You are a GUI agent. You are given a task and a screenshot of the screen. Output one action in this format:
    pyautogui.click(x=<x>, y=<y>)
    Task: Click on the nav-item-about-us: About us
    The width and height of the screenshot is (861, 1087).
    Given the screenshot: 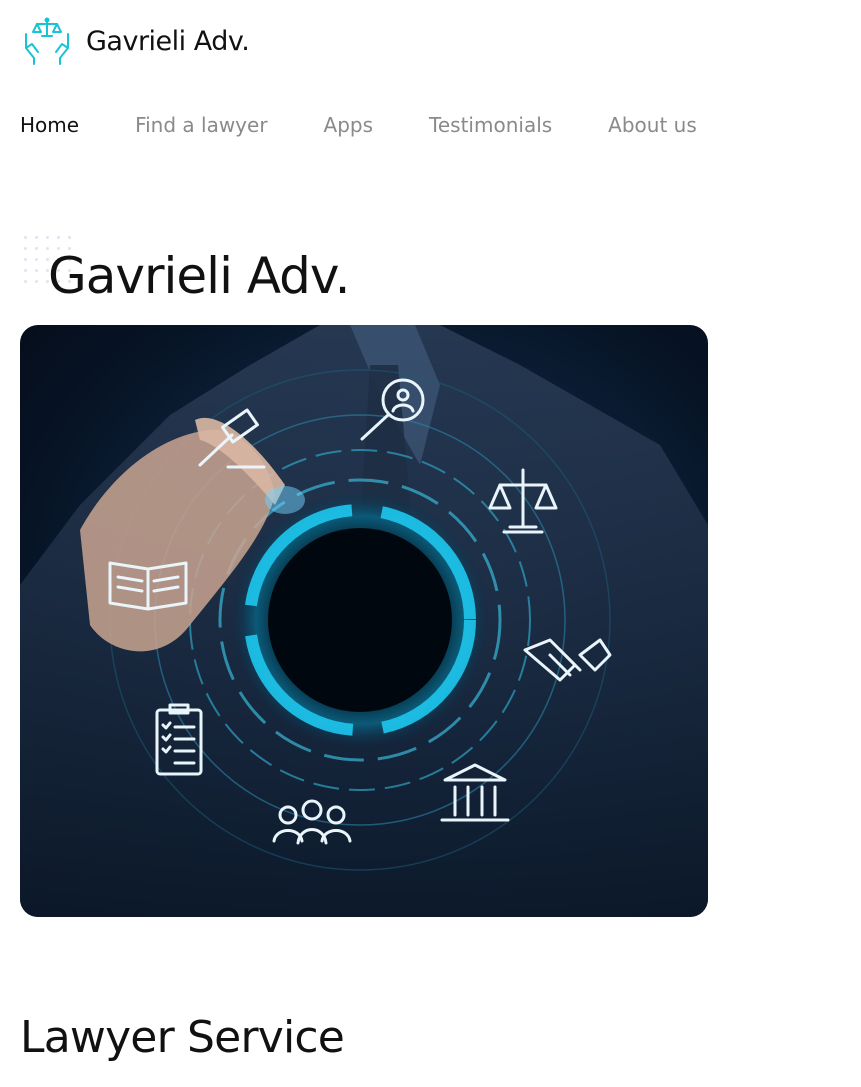 What is the action you would take?
    pyautogui.click(x=652, y=125)
    